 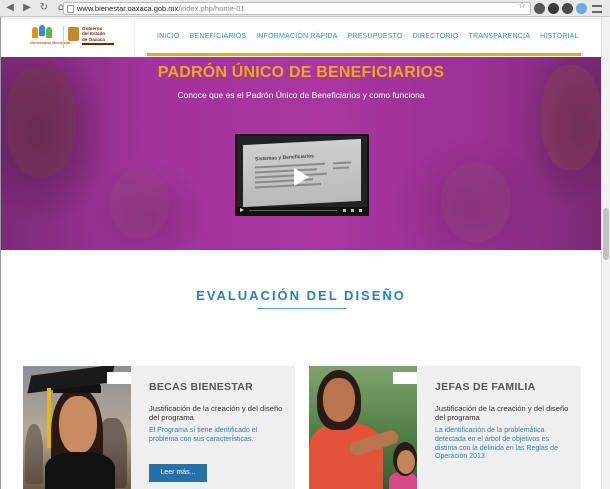 What do you see at coordinates (301, 72) in the screenshot?
I see `hero-title: PADRÓN ÚNICO DE BENEFICIARIOS` at bounding box center [301, 72].